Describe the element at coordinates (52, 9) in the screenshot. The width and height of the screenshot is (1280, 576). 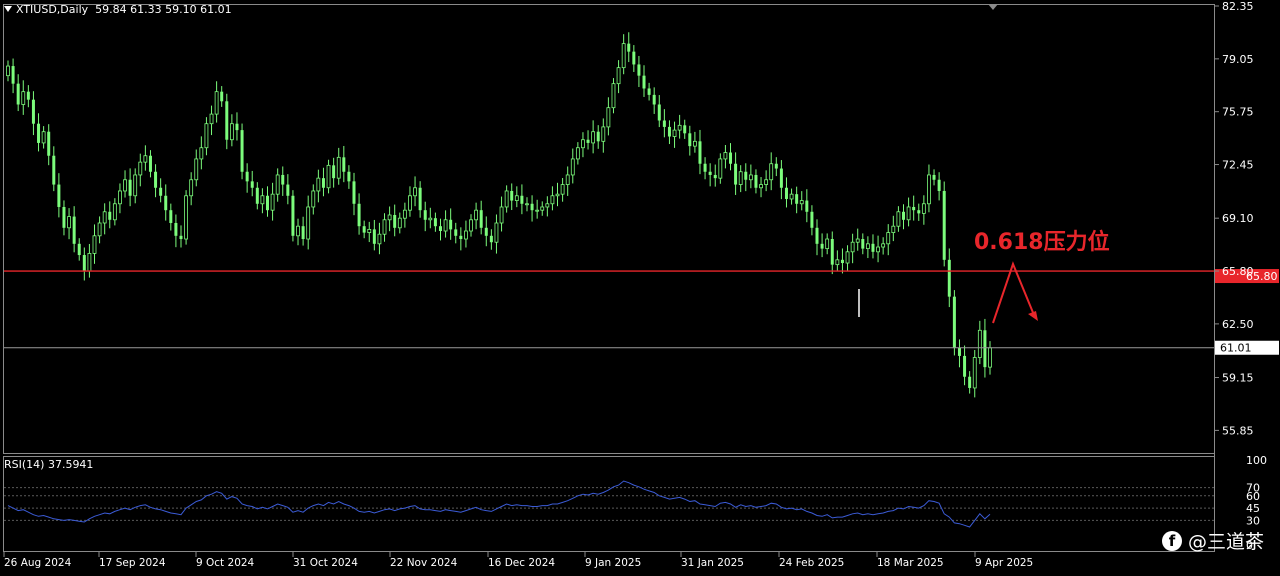
I see `symbol-name: XTIUSD,Daily` at that location.